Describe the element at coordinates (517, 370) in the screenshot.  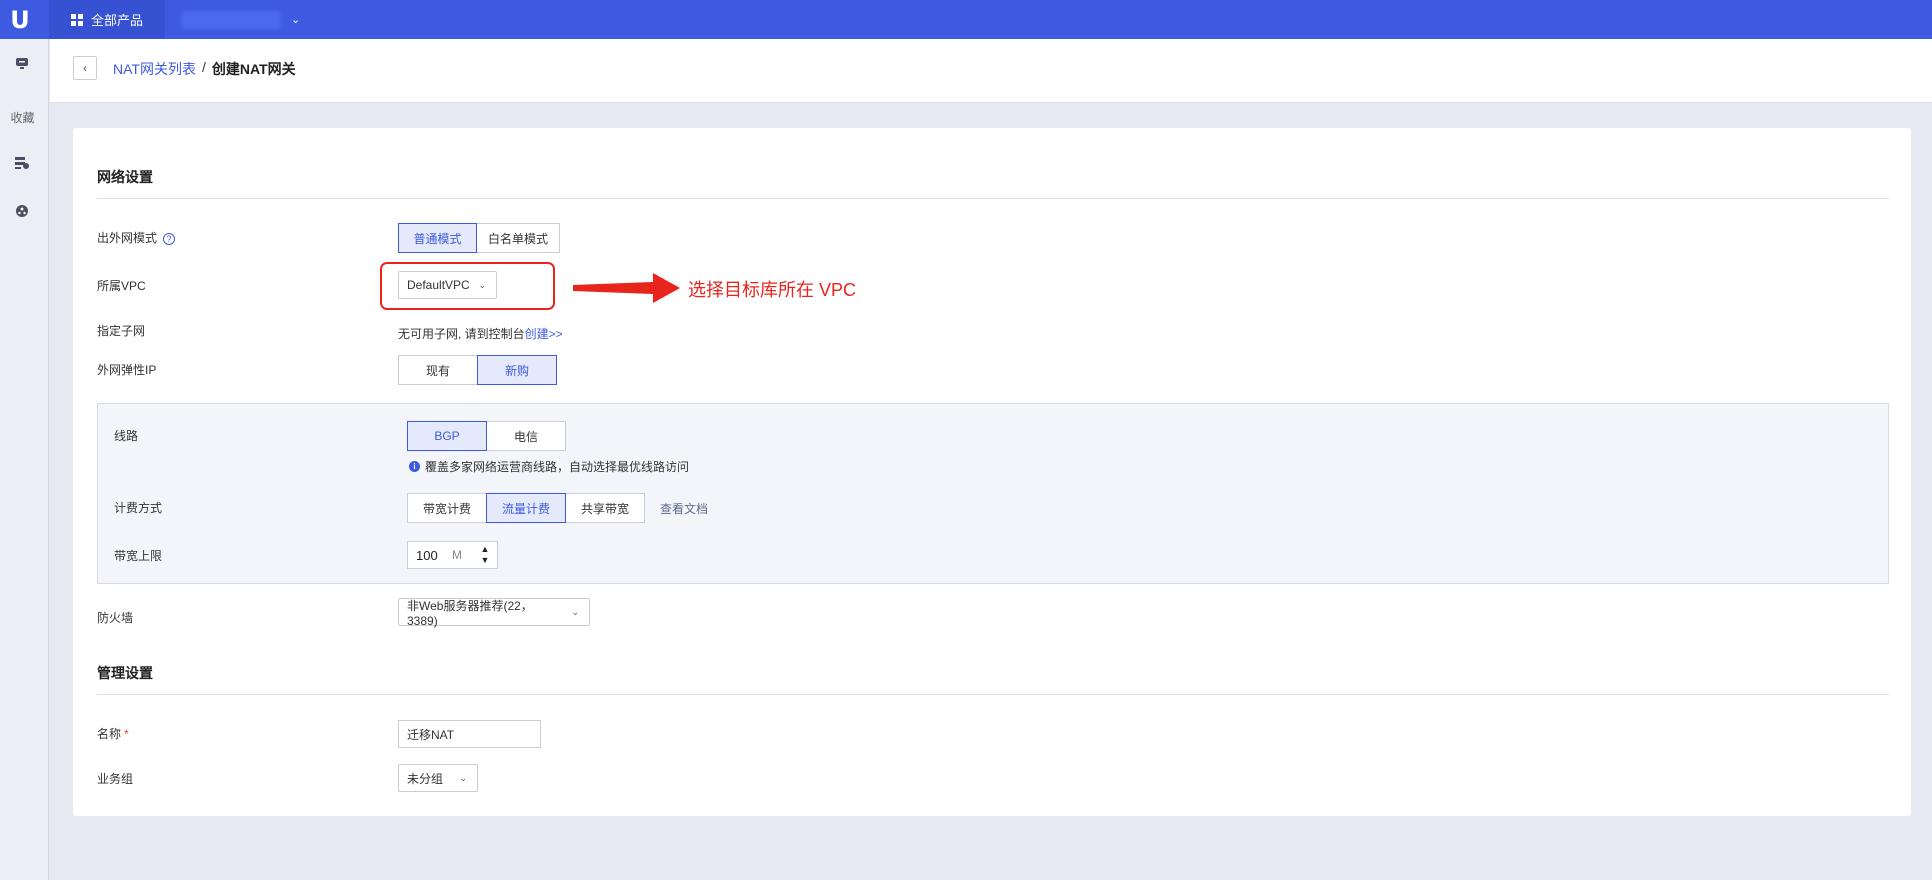
I see `eip-new: 新购` at that location.